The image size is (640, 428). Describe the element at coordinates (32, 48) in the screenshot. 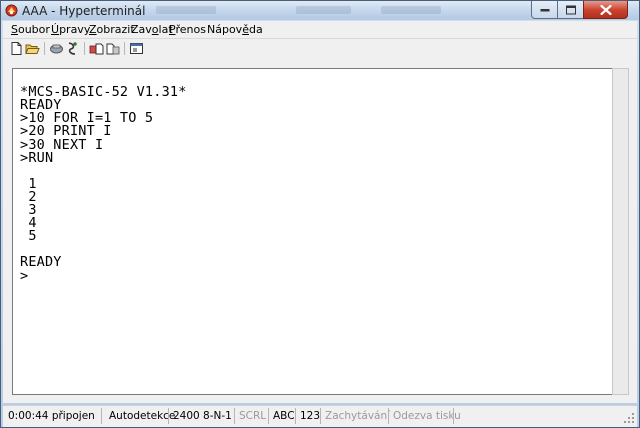

I see `open-folder-icon` at that location.